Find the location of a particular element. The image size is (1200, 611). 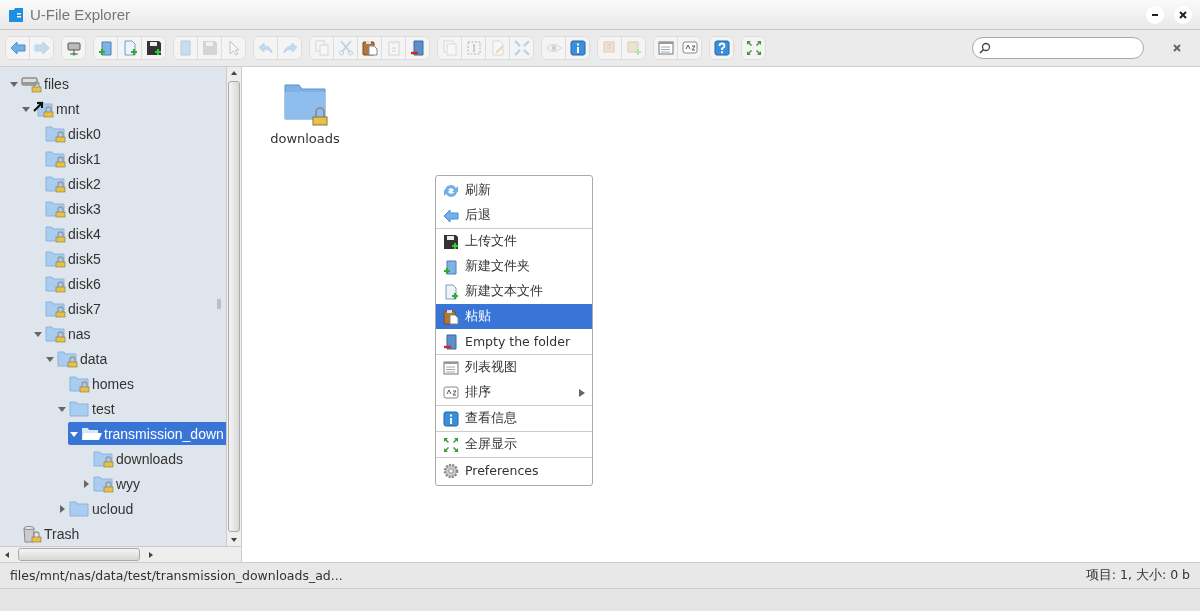

scroll-up-icon is located at coordinates (234, 73).